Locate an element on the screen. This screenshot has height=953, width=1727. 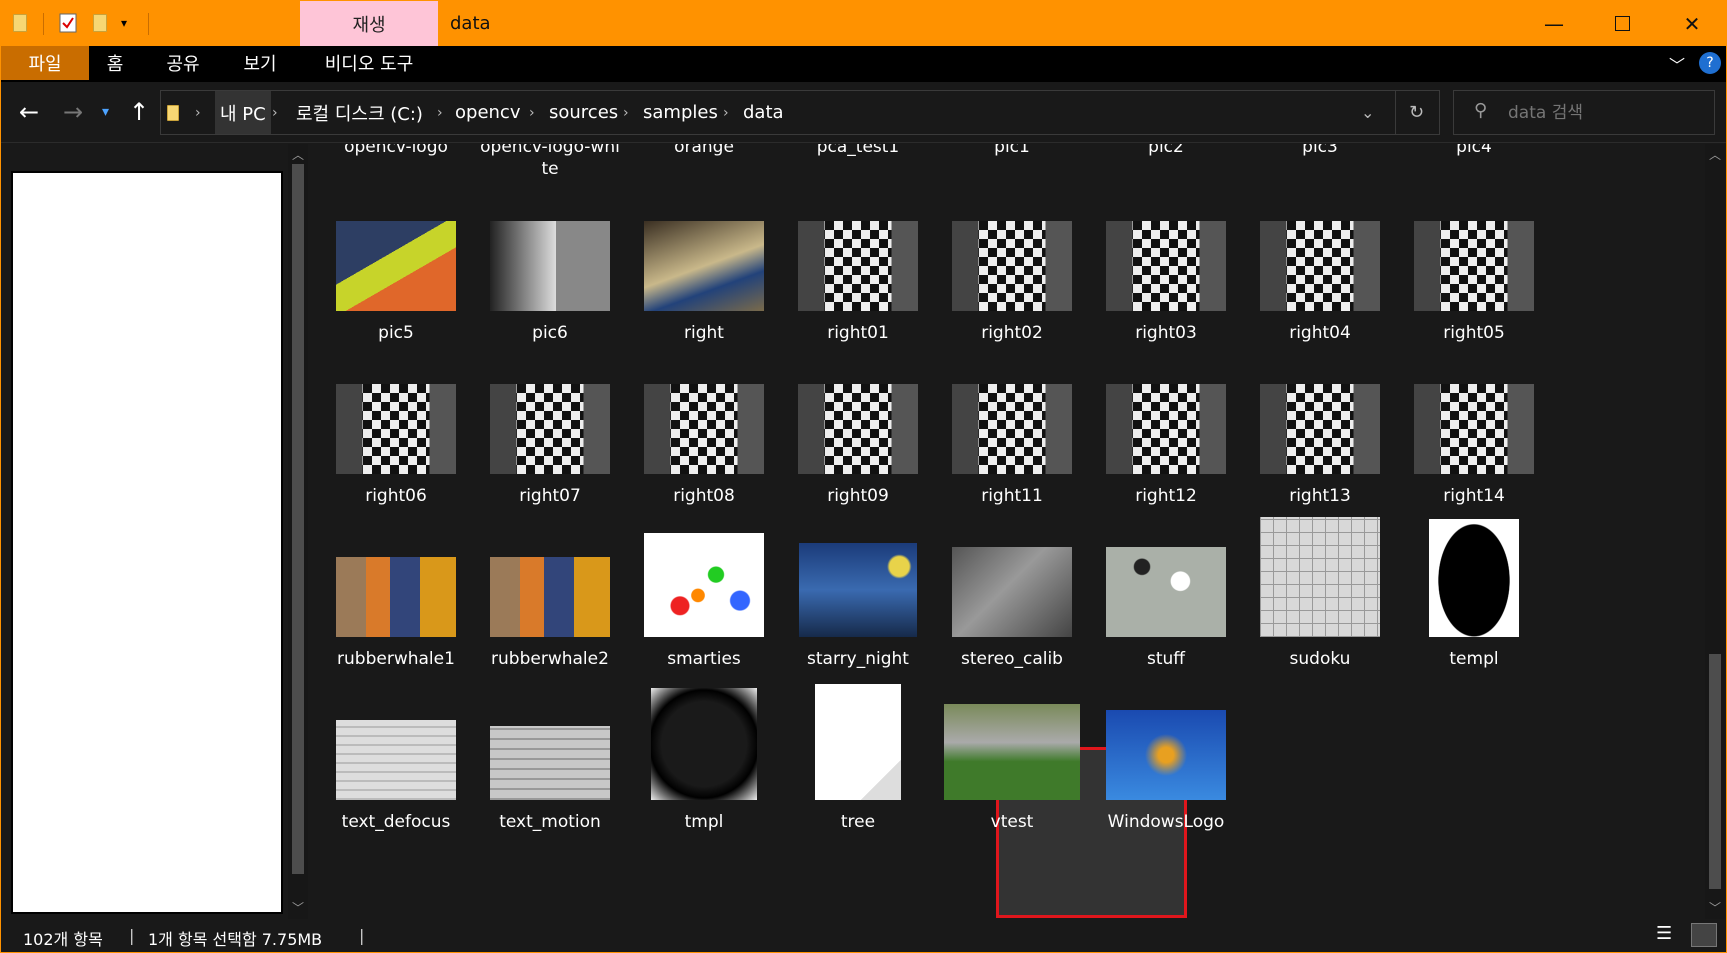
customize-qa-dropdown-icon: ▾ is located at coordinates (124, 23).